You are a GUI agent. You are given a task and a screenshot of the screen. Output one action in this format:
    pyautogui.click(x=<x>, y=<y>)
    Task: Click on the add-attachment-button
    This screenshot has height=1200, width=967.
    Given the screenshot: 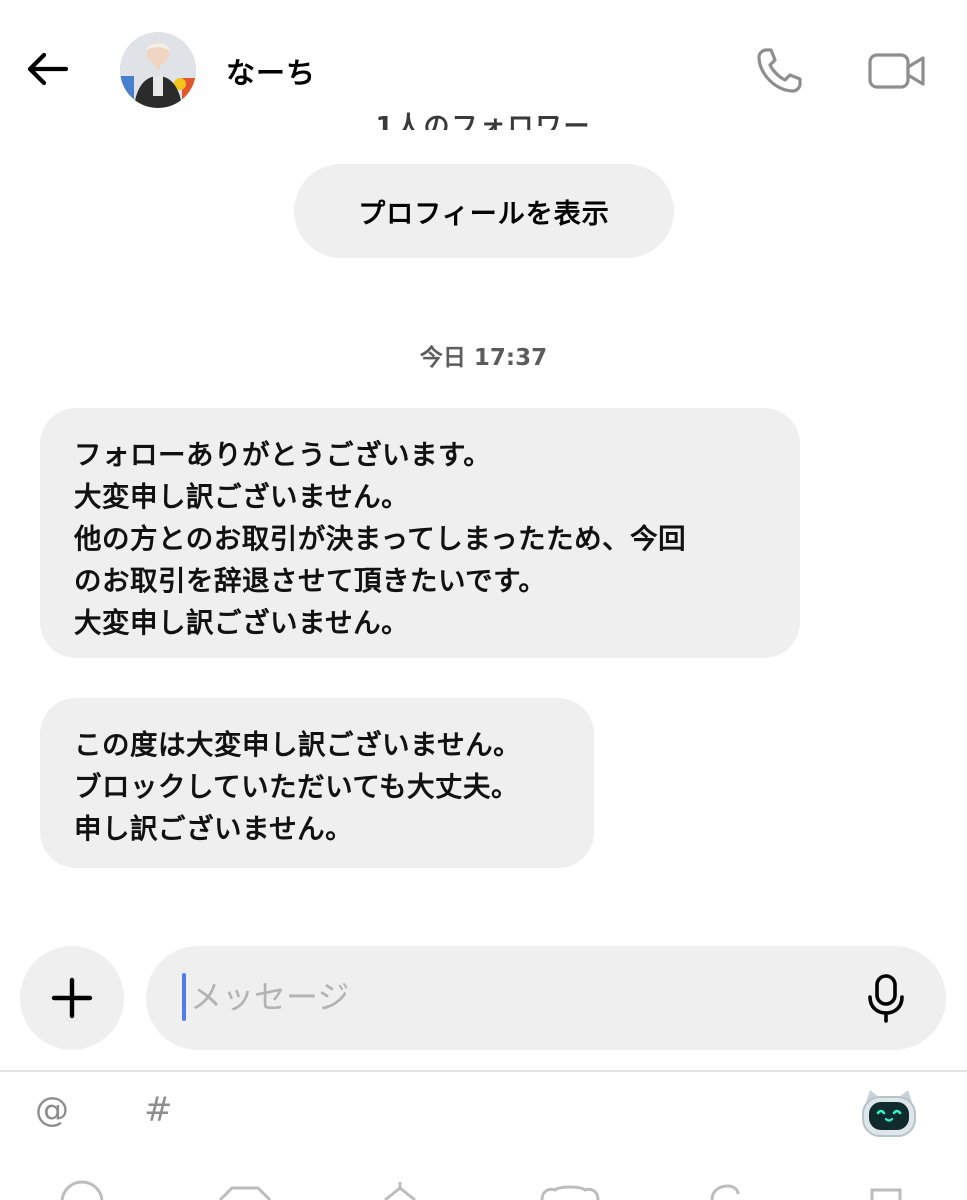 What is the action you would take?
    pyautogui.click(x=72, y=998)
    